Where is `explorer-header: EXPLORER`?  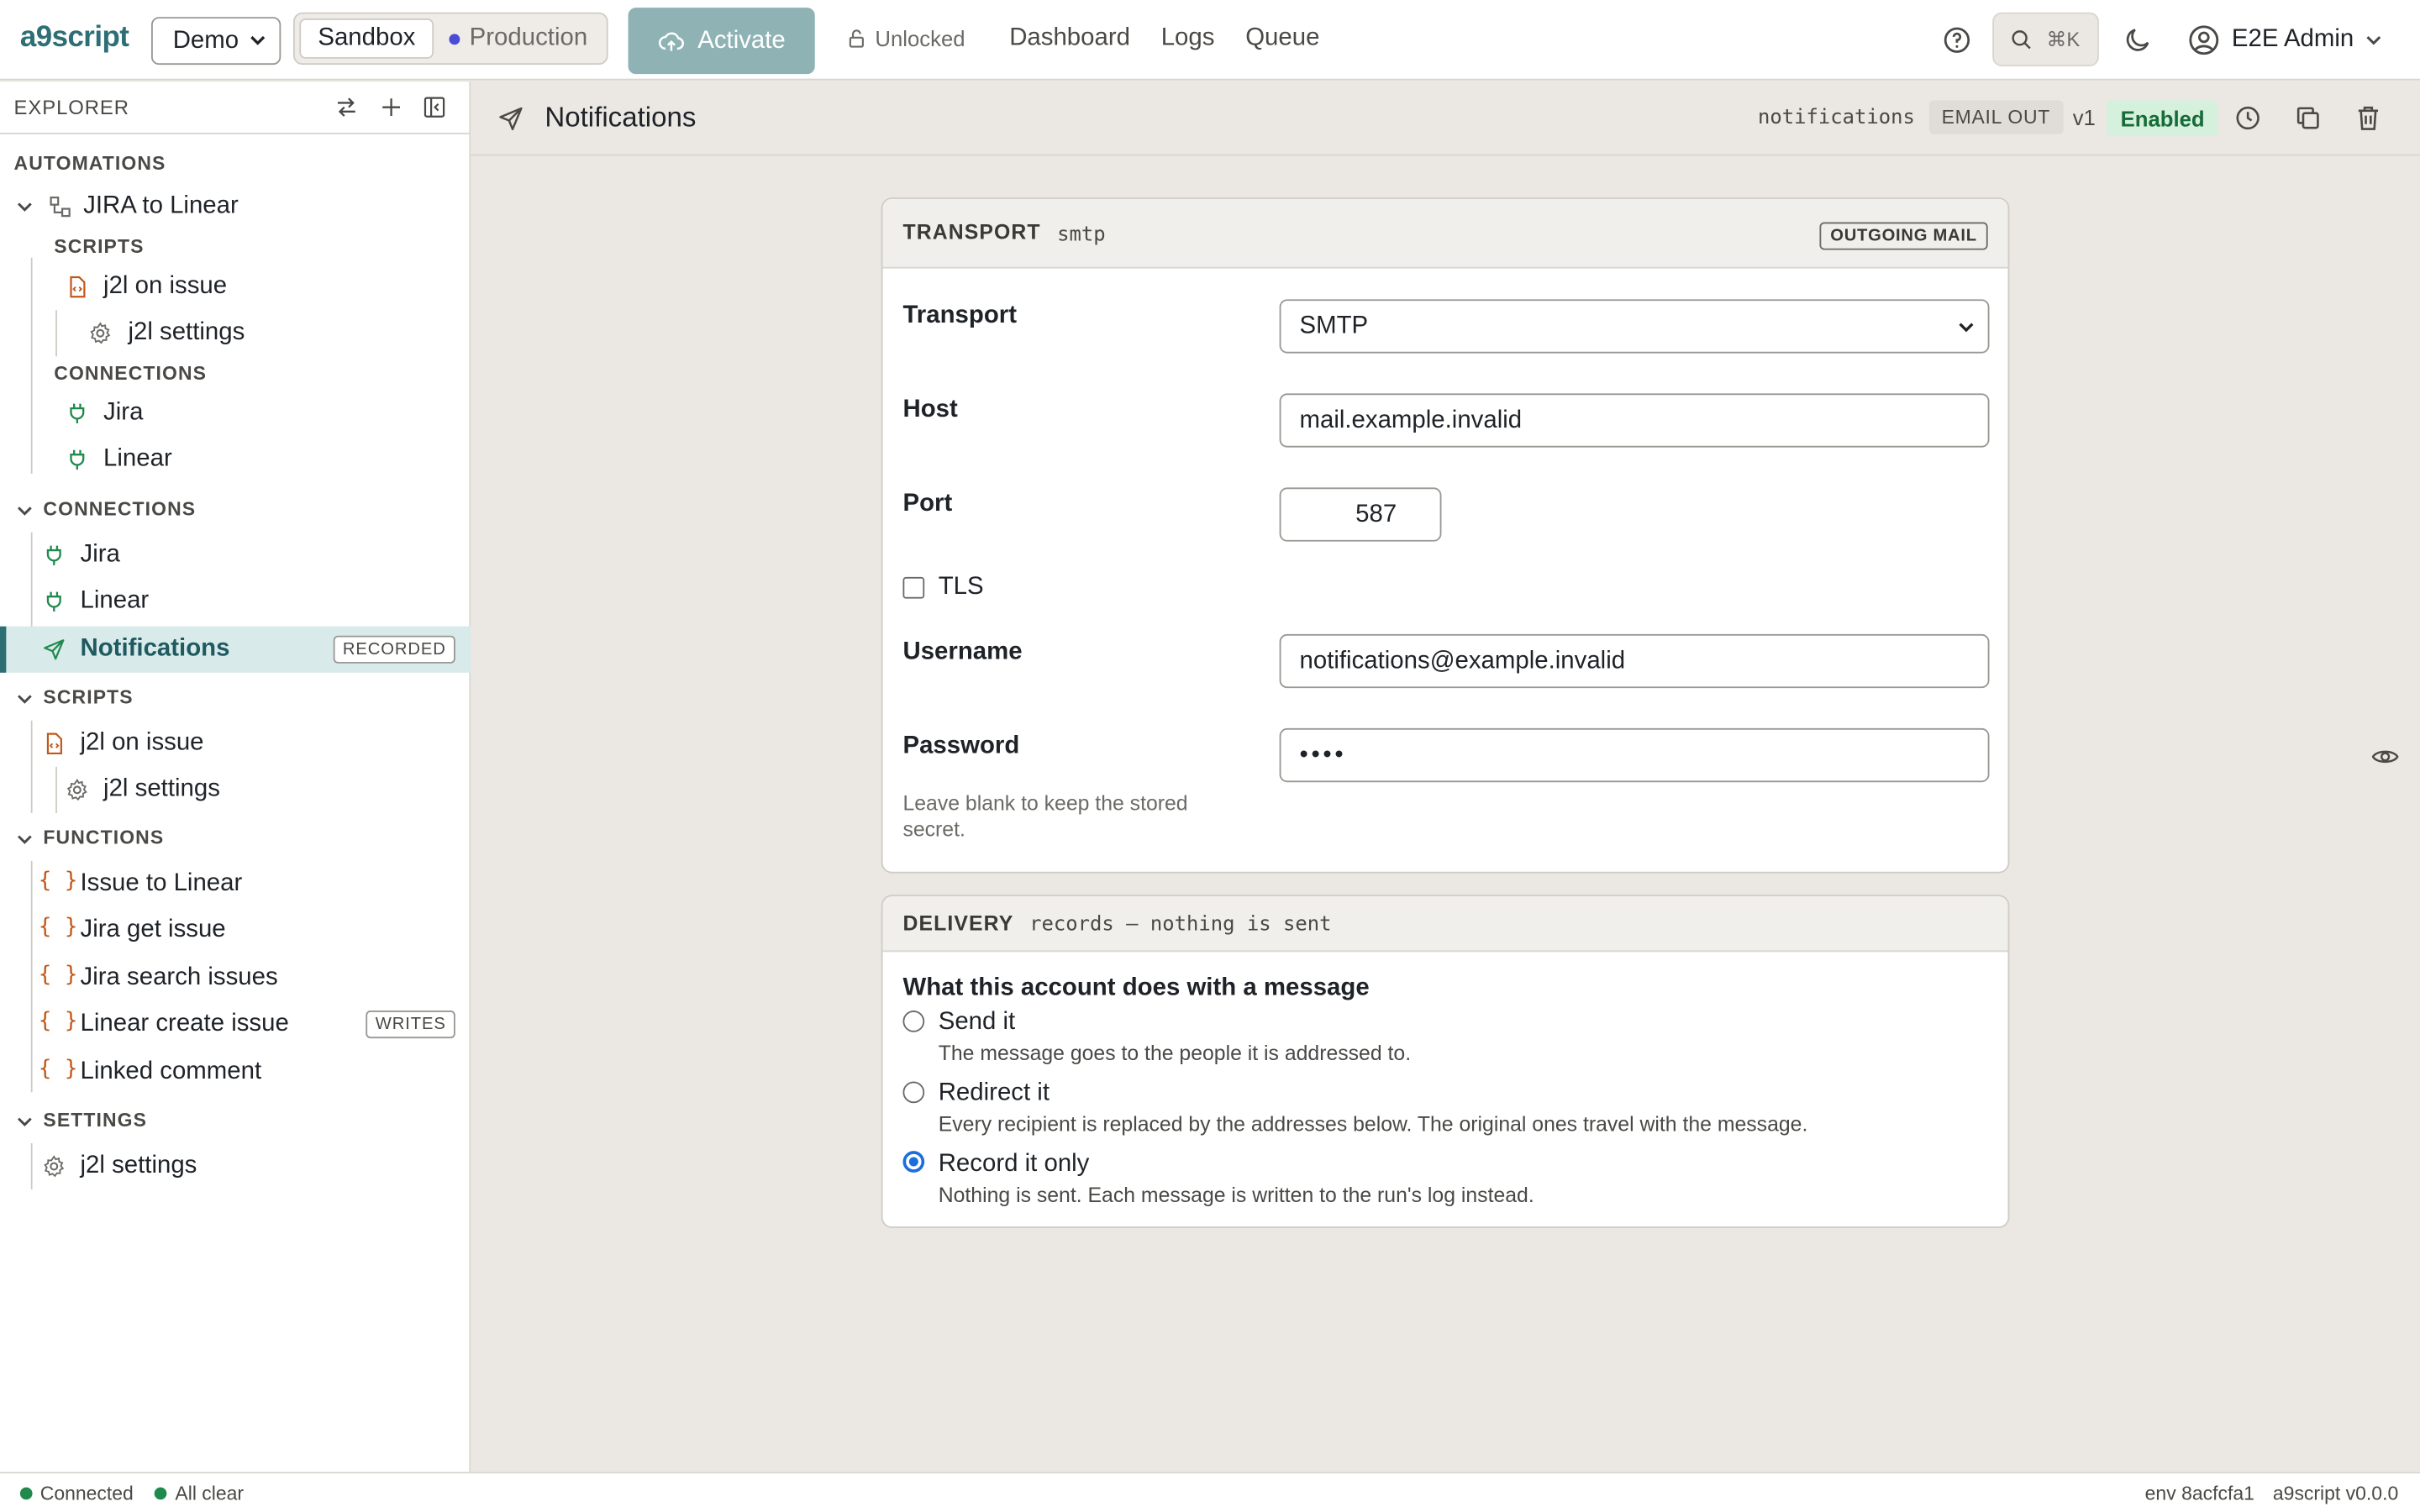
explorer-header: EXPLORER is located at coordinates (235, 107).